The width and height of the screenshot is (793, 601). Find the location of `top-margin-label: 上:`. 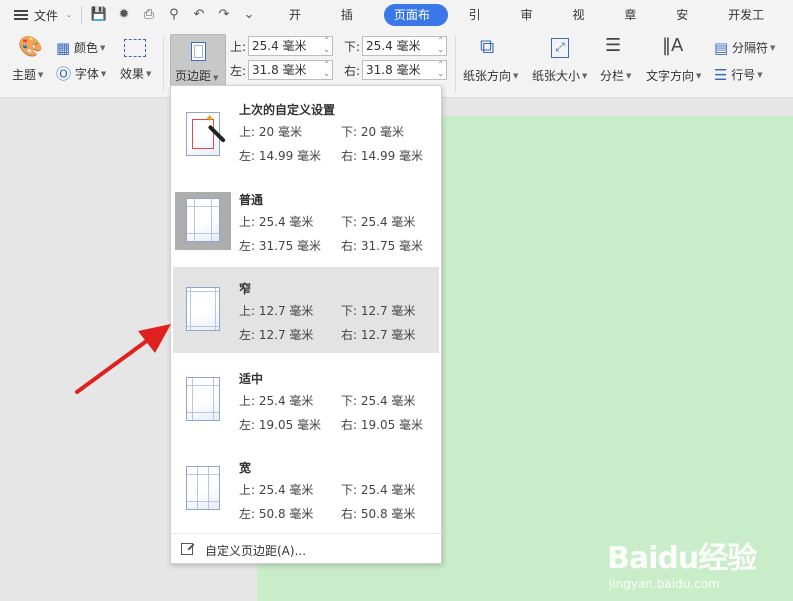

top-margin-label: 上: is located at coordinates (238, 46).